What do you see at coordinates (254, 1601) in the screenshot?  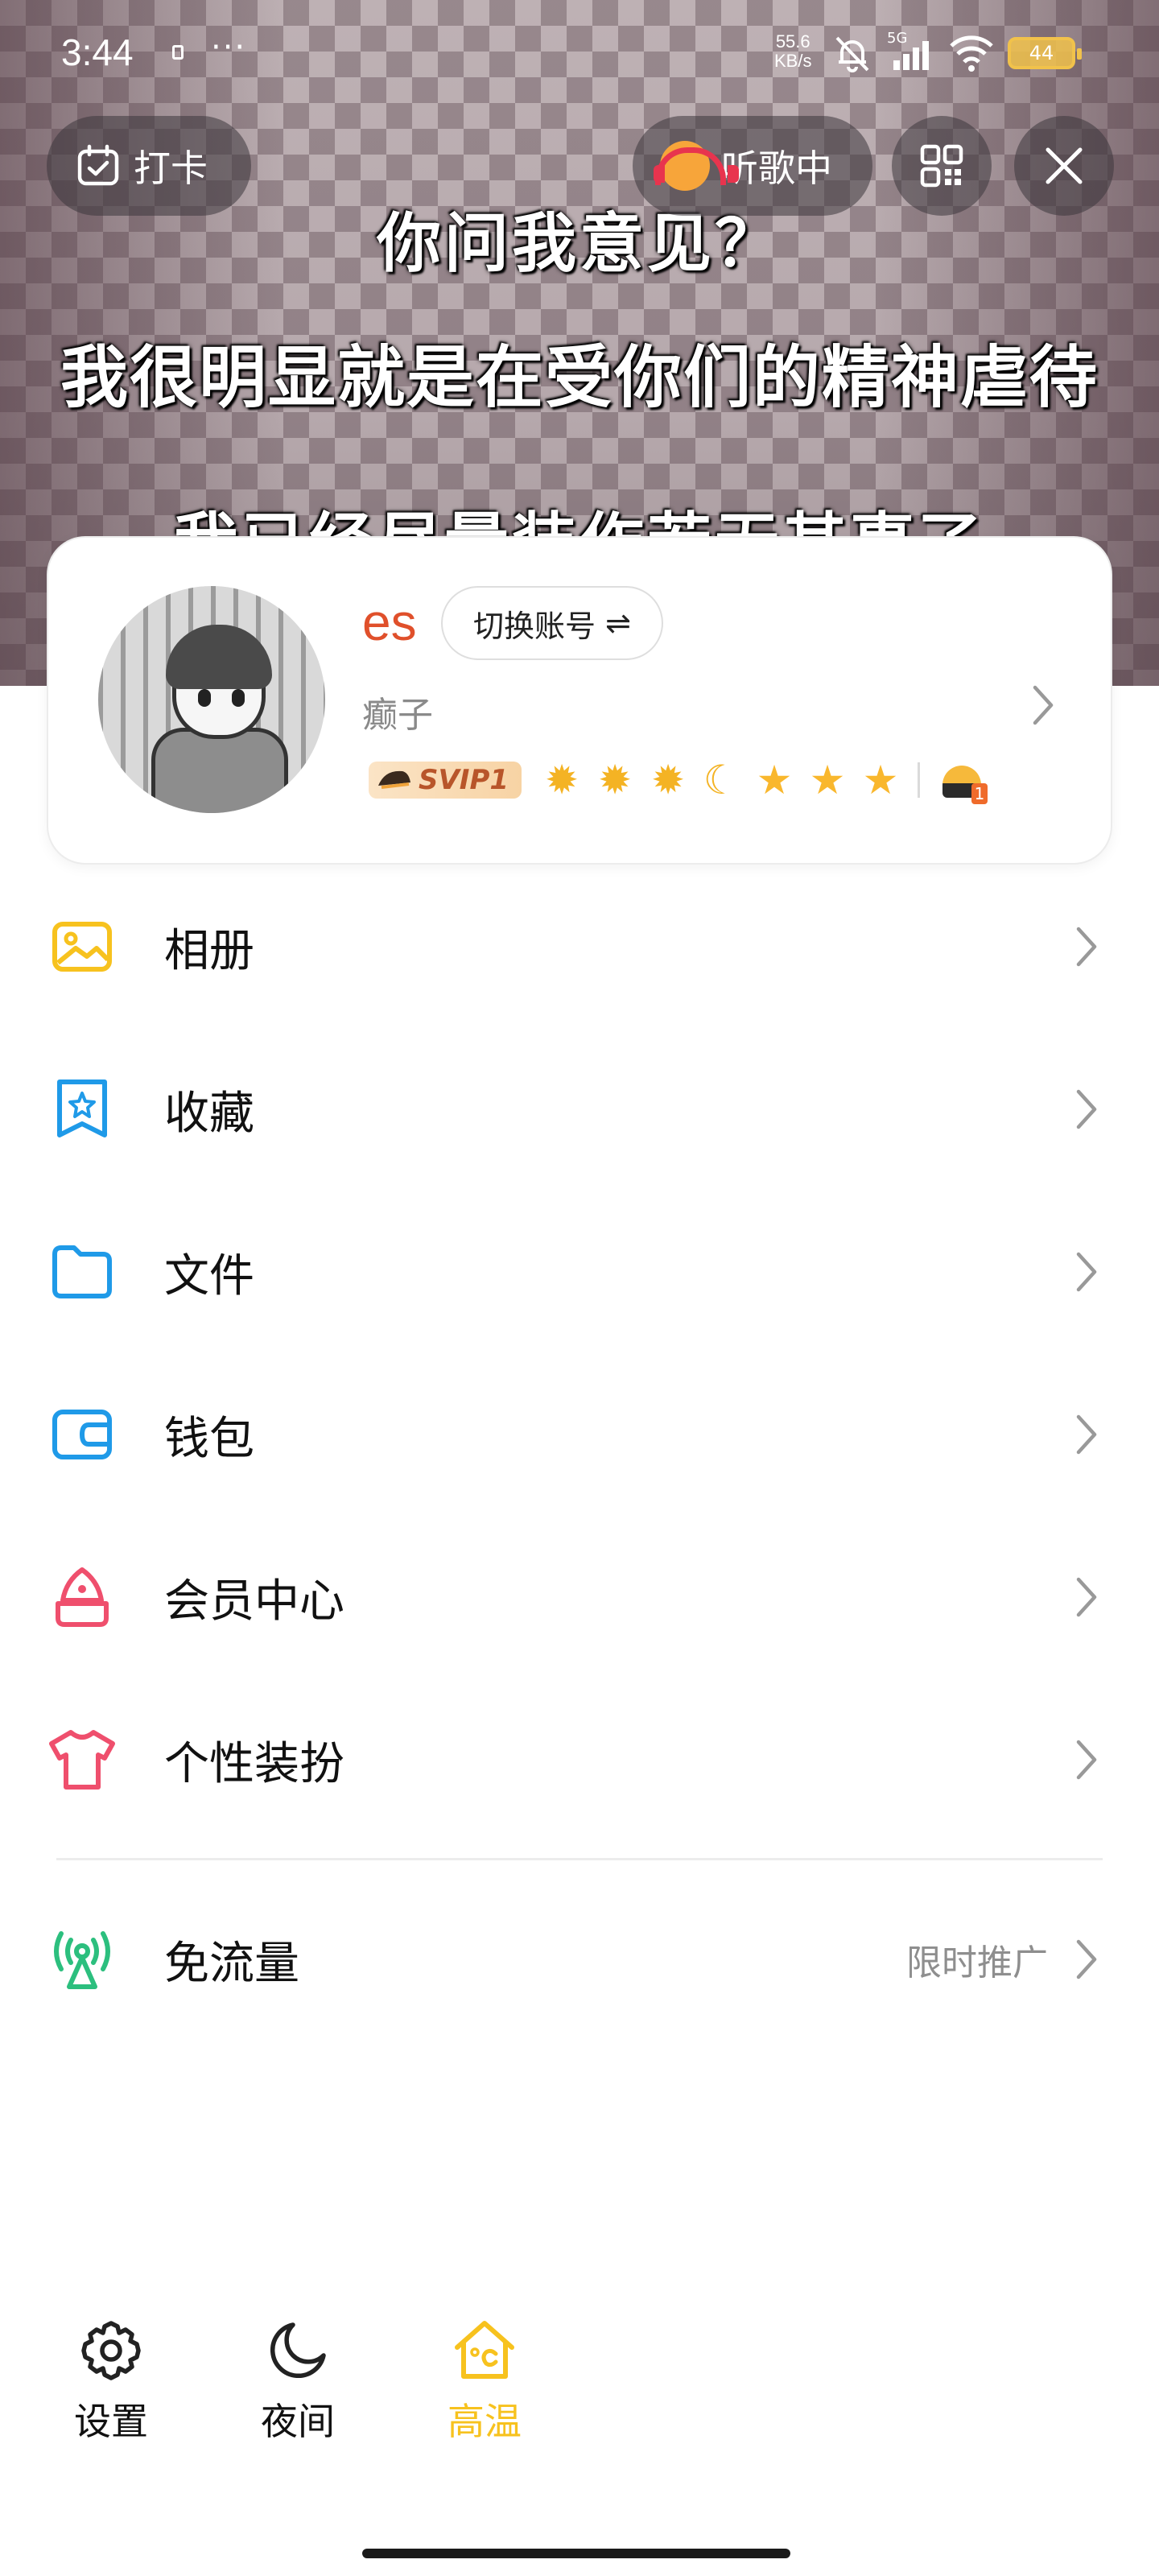 I see `menu-label-vip-center: 会员中心` at bounding box center [254, 1601].